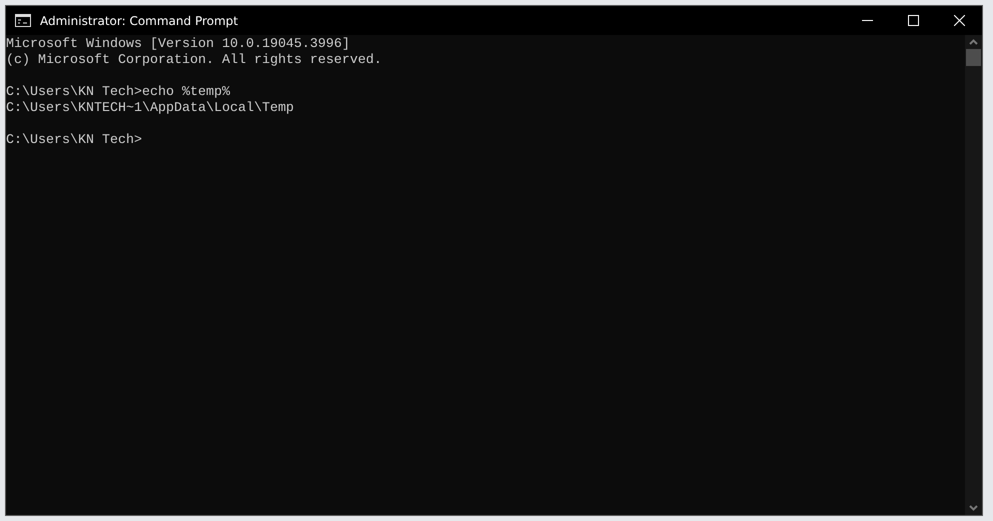 Image resolution: width=993 pixels, height=521 pixels. What do you see at coordinates (194, 61) in the screenshot?
I see `console-line: (c) Microsoft Corporation. All rights reserved.` at bounding box center [194, 61].